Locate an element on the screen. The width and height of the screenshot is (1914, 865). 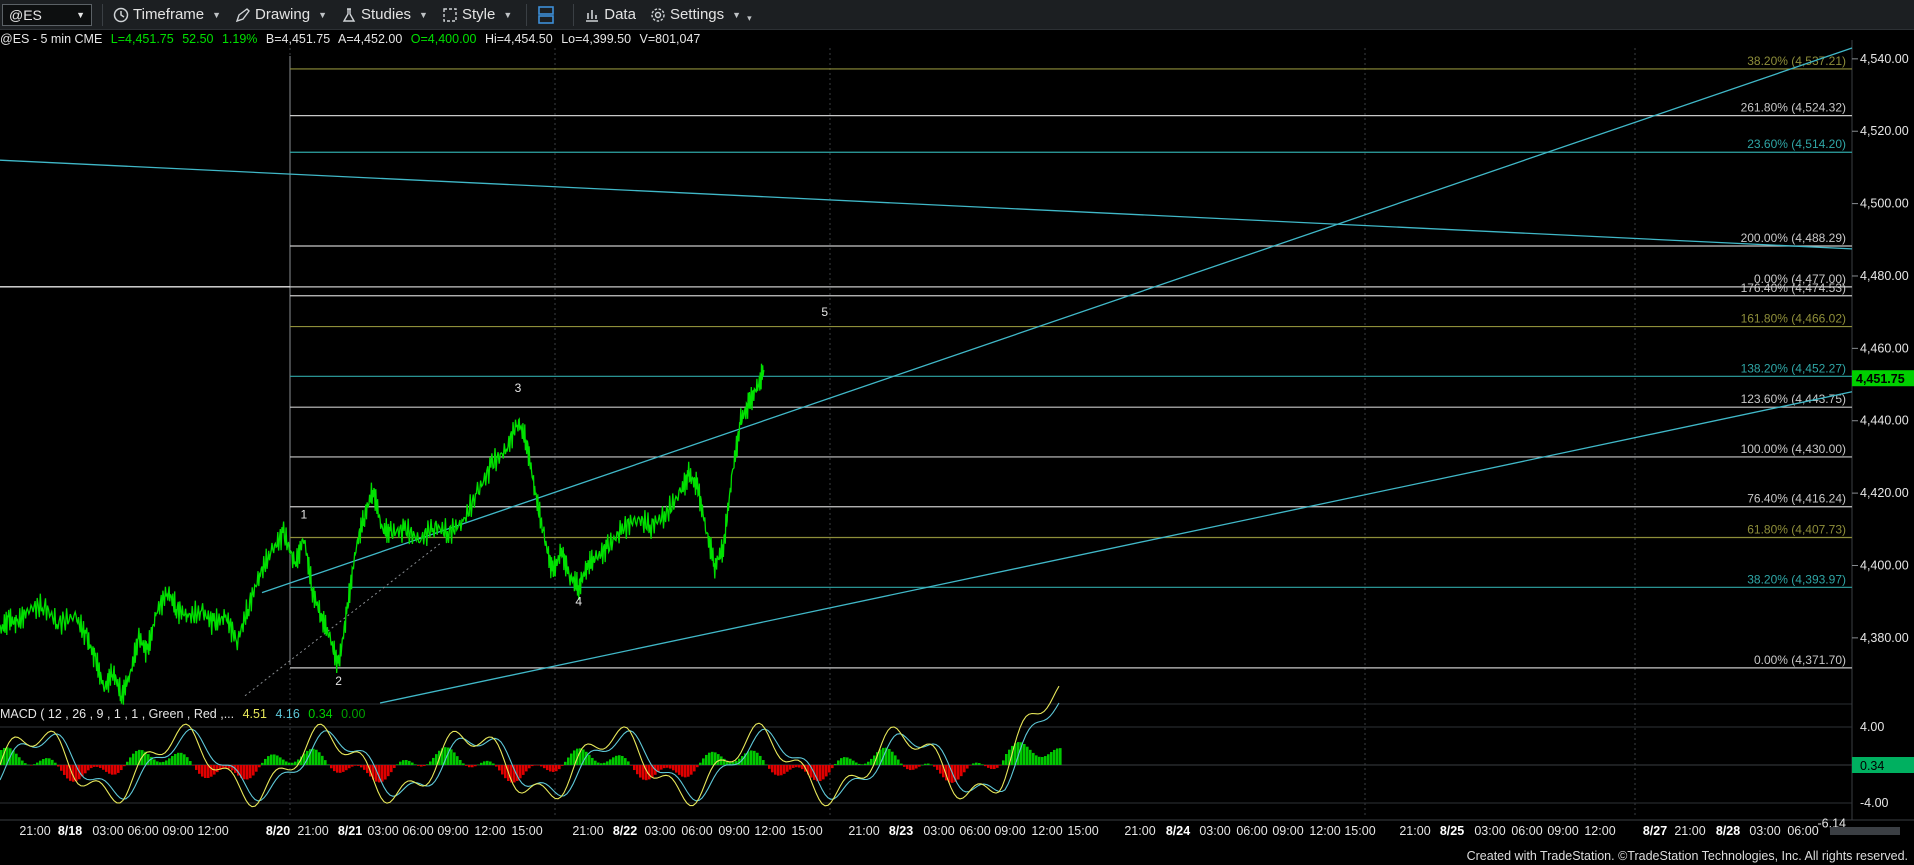
x-tick-label: 8/18 is located at coordinates (70, 831).